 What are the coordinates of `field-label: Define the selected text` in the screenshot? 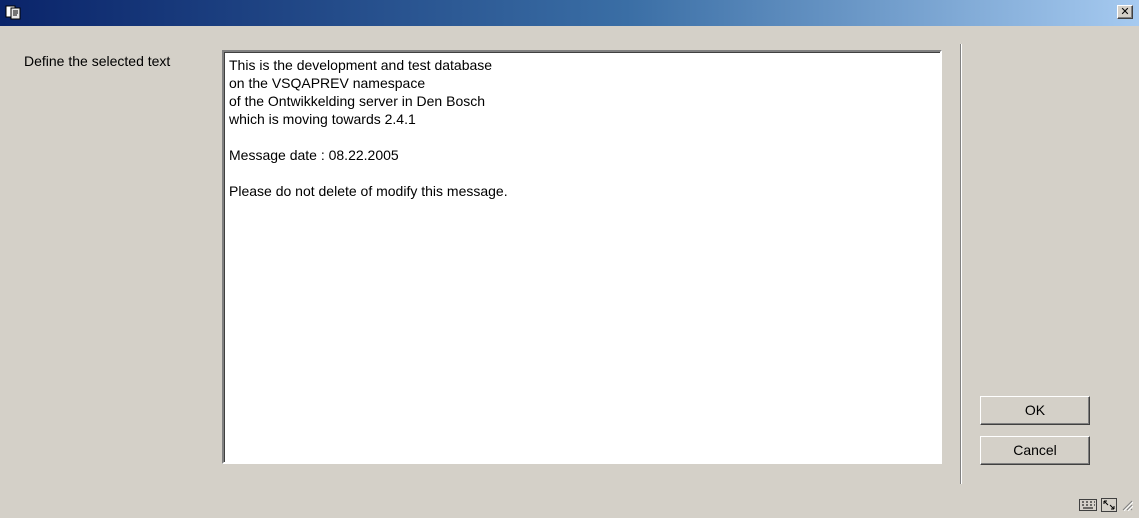 It's located at (97, 61).